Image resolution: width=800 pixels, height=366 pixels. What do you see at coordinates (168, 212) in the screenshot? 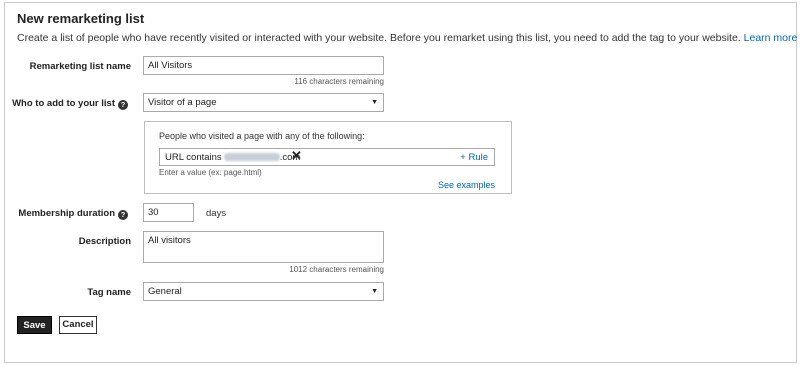
I see `membership-duration-input: 30` at bounding box center [168, 212].